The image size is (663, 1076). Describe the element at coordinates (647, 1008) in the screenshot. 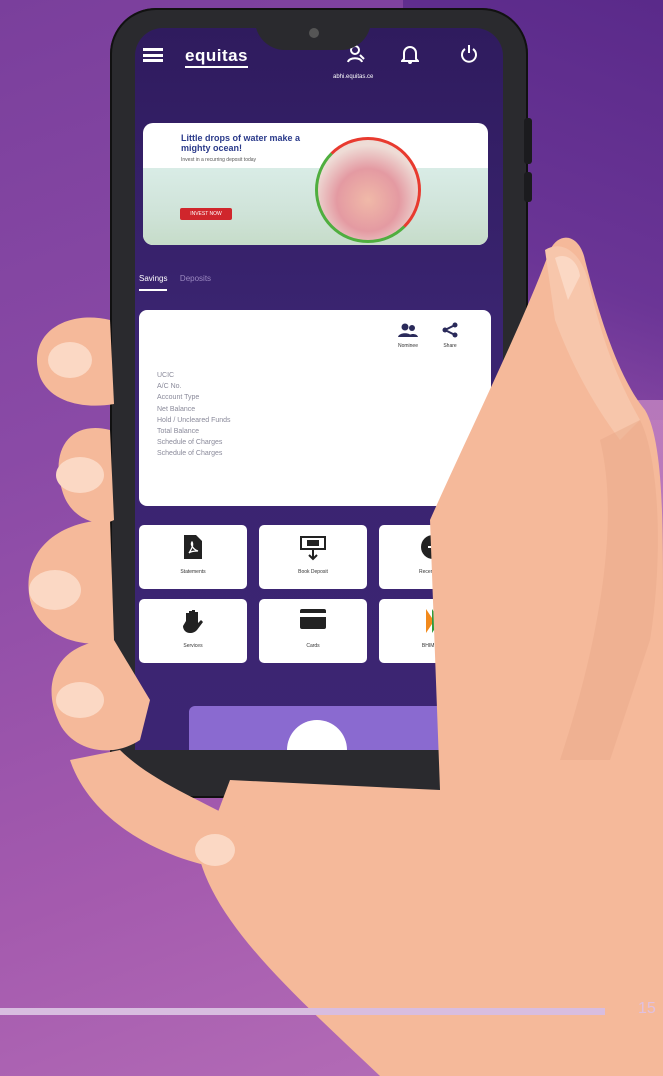

I see `page-number: 15` at that location.